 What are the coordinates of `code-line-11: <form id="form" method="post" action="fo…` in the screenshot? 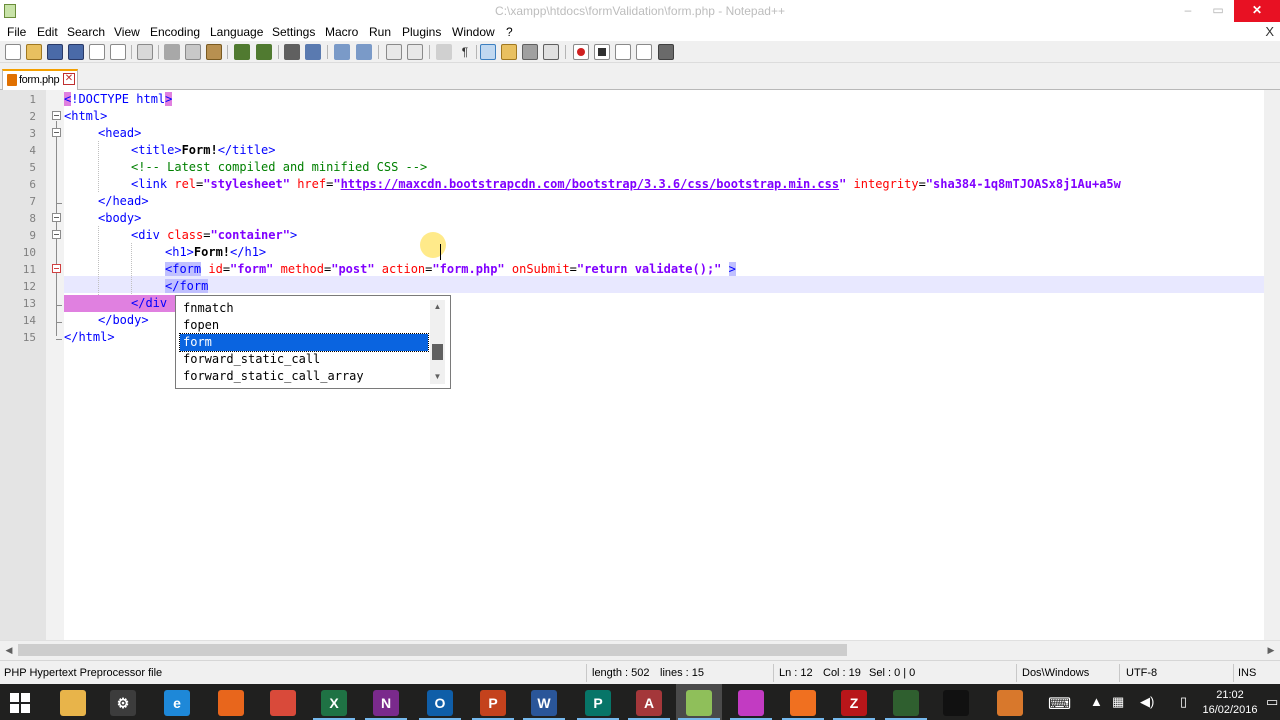 It's located at (450, 269).